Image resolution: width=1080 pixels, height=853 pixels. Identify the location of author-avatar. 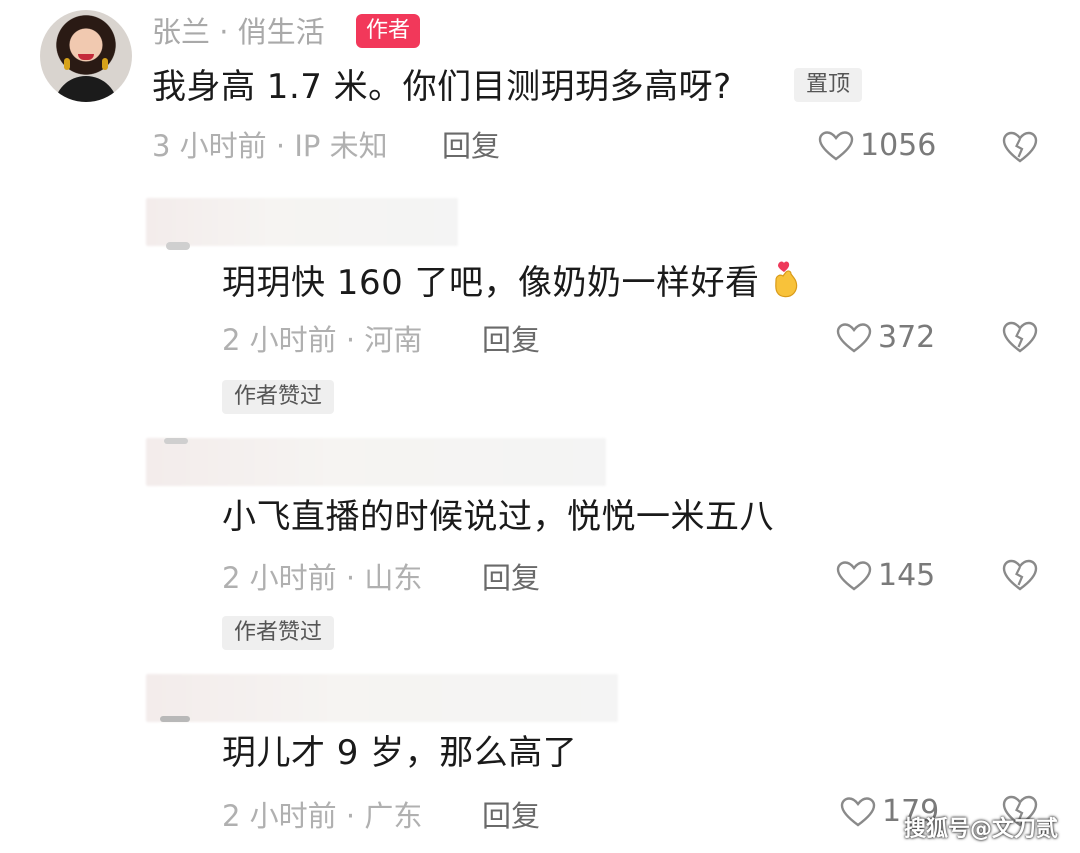
(86, 56).